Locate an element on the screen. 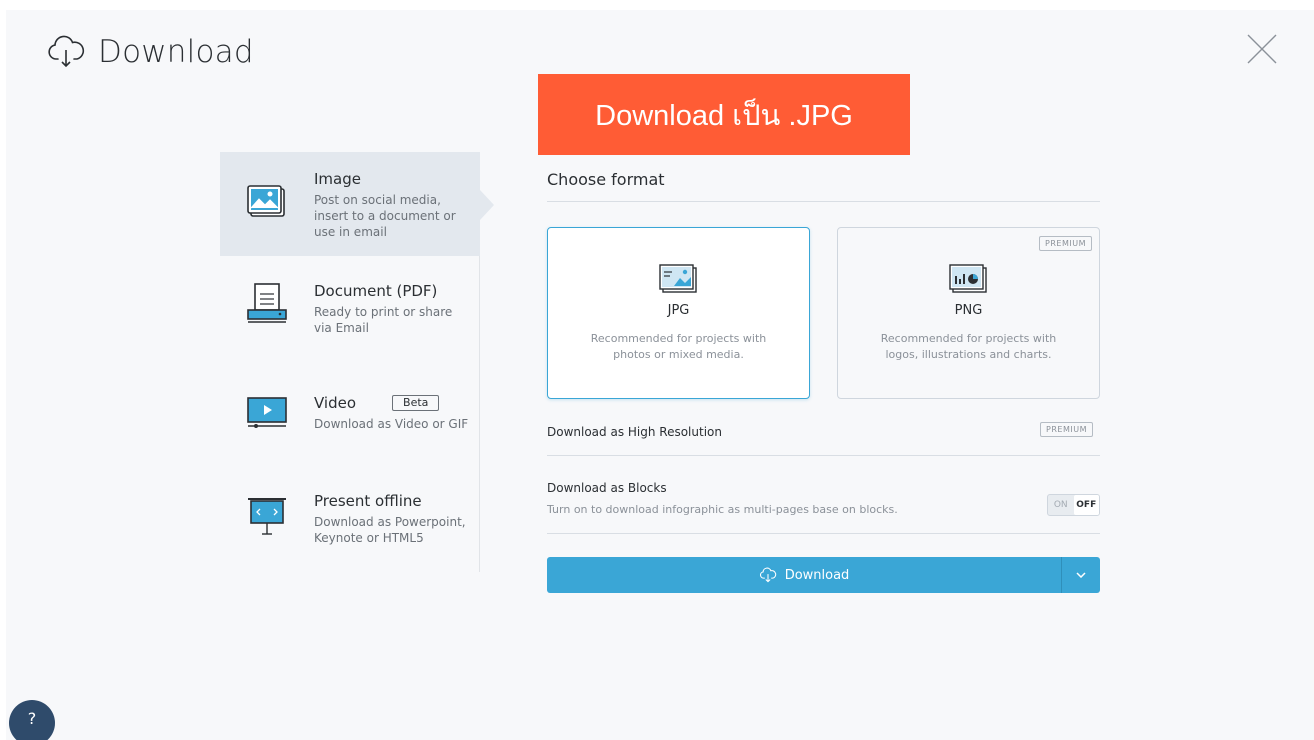 The height and width of the screenshot is (740, 1314). active-item-pointer is located at coordinates (487, 205).